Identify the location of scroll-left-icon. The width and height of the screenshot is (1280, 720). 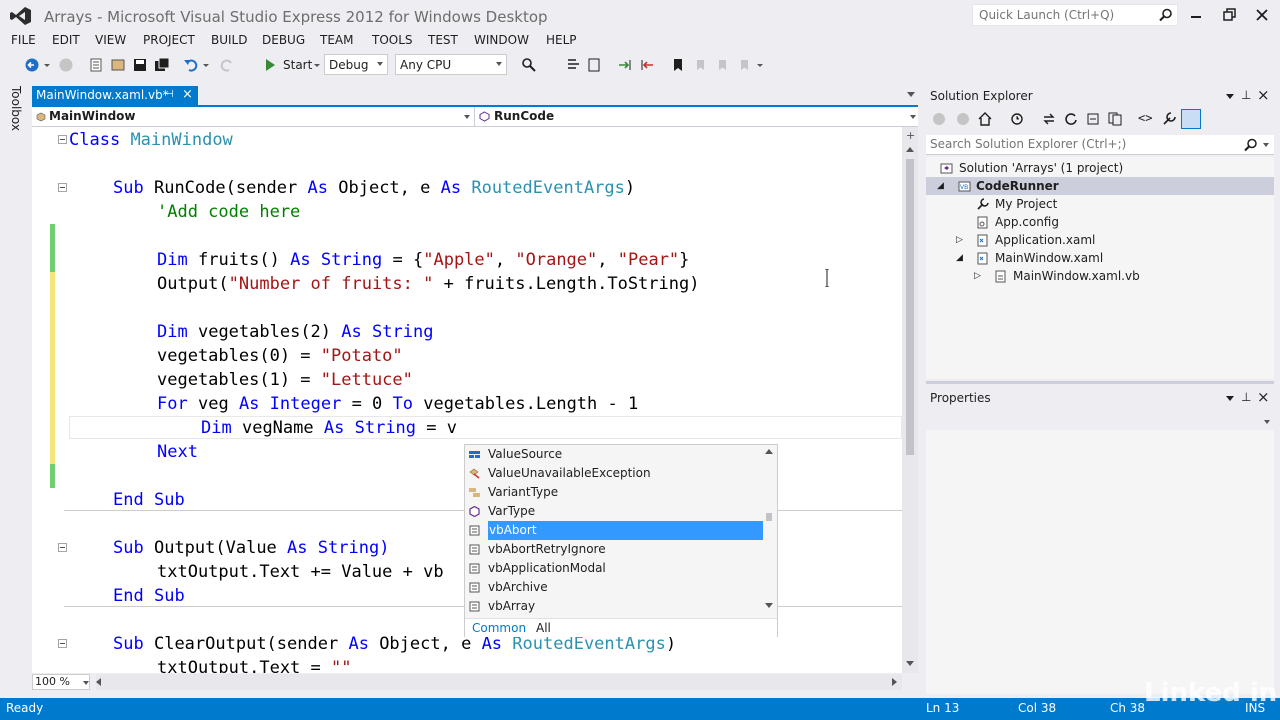
(98, 682).